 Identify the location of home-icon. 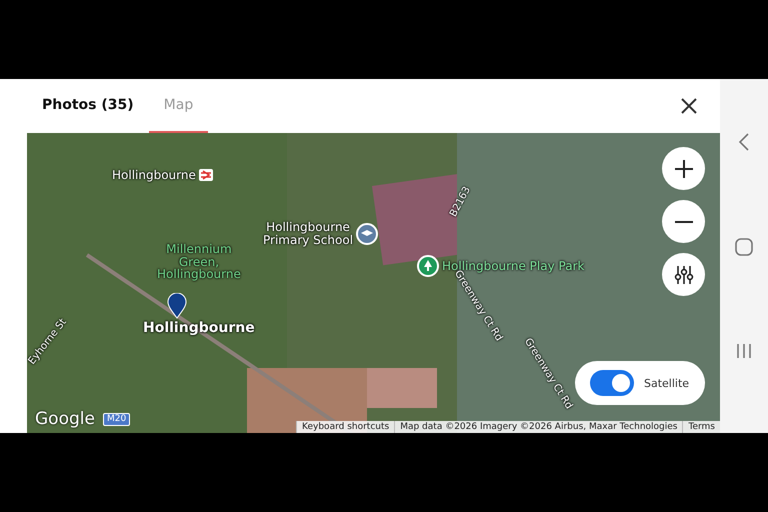
(744, 247).